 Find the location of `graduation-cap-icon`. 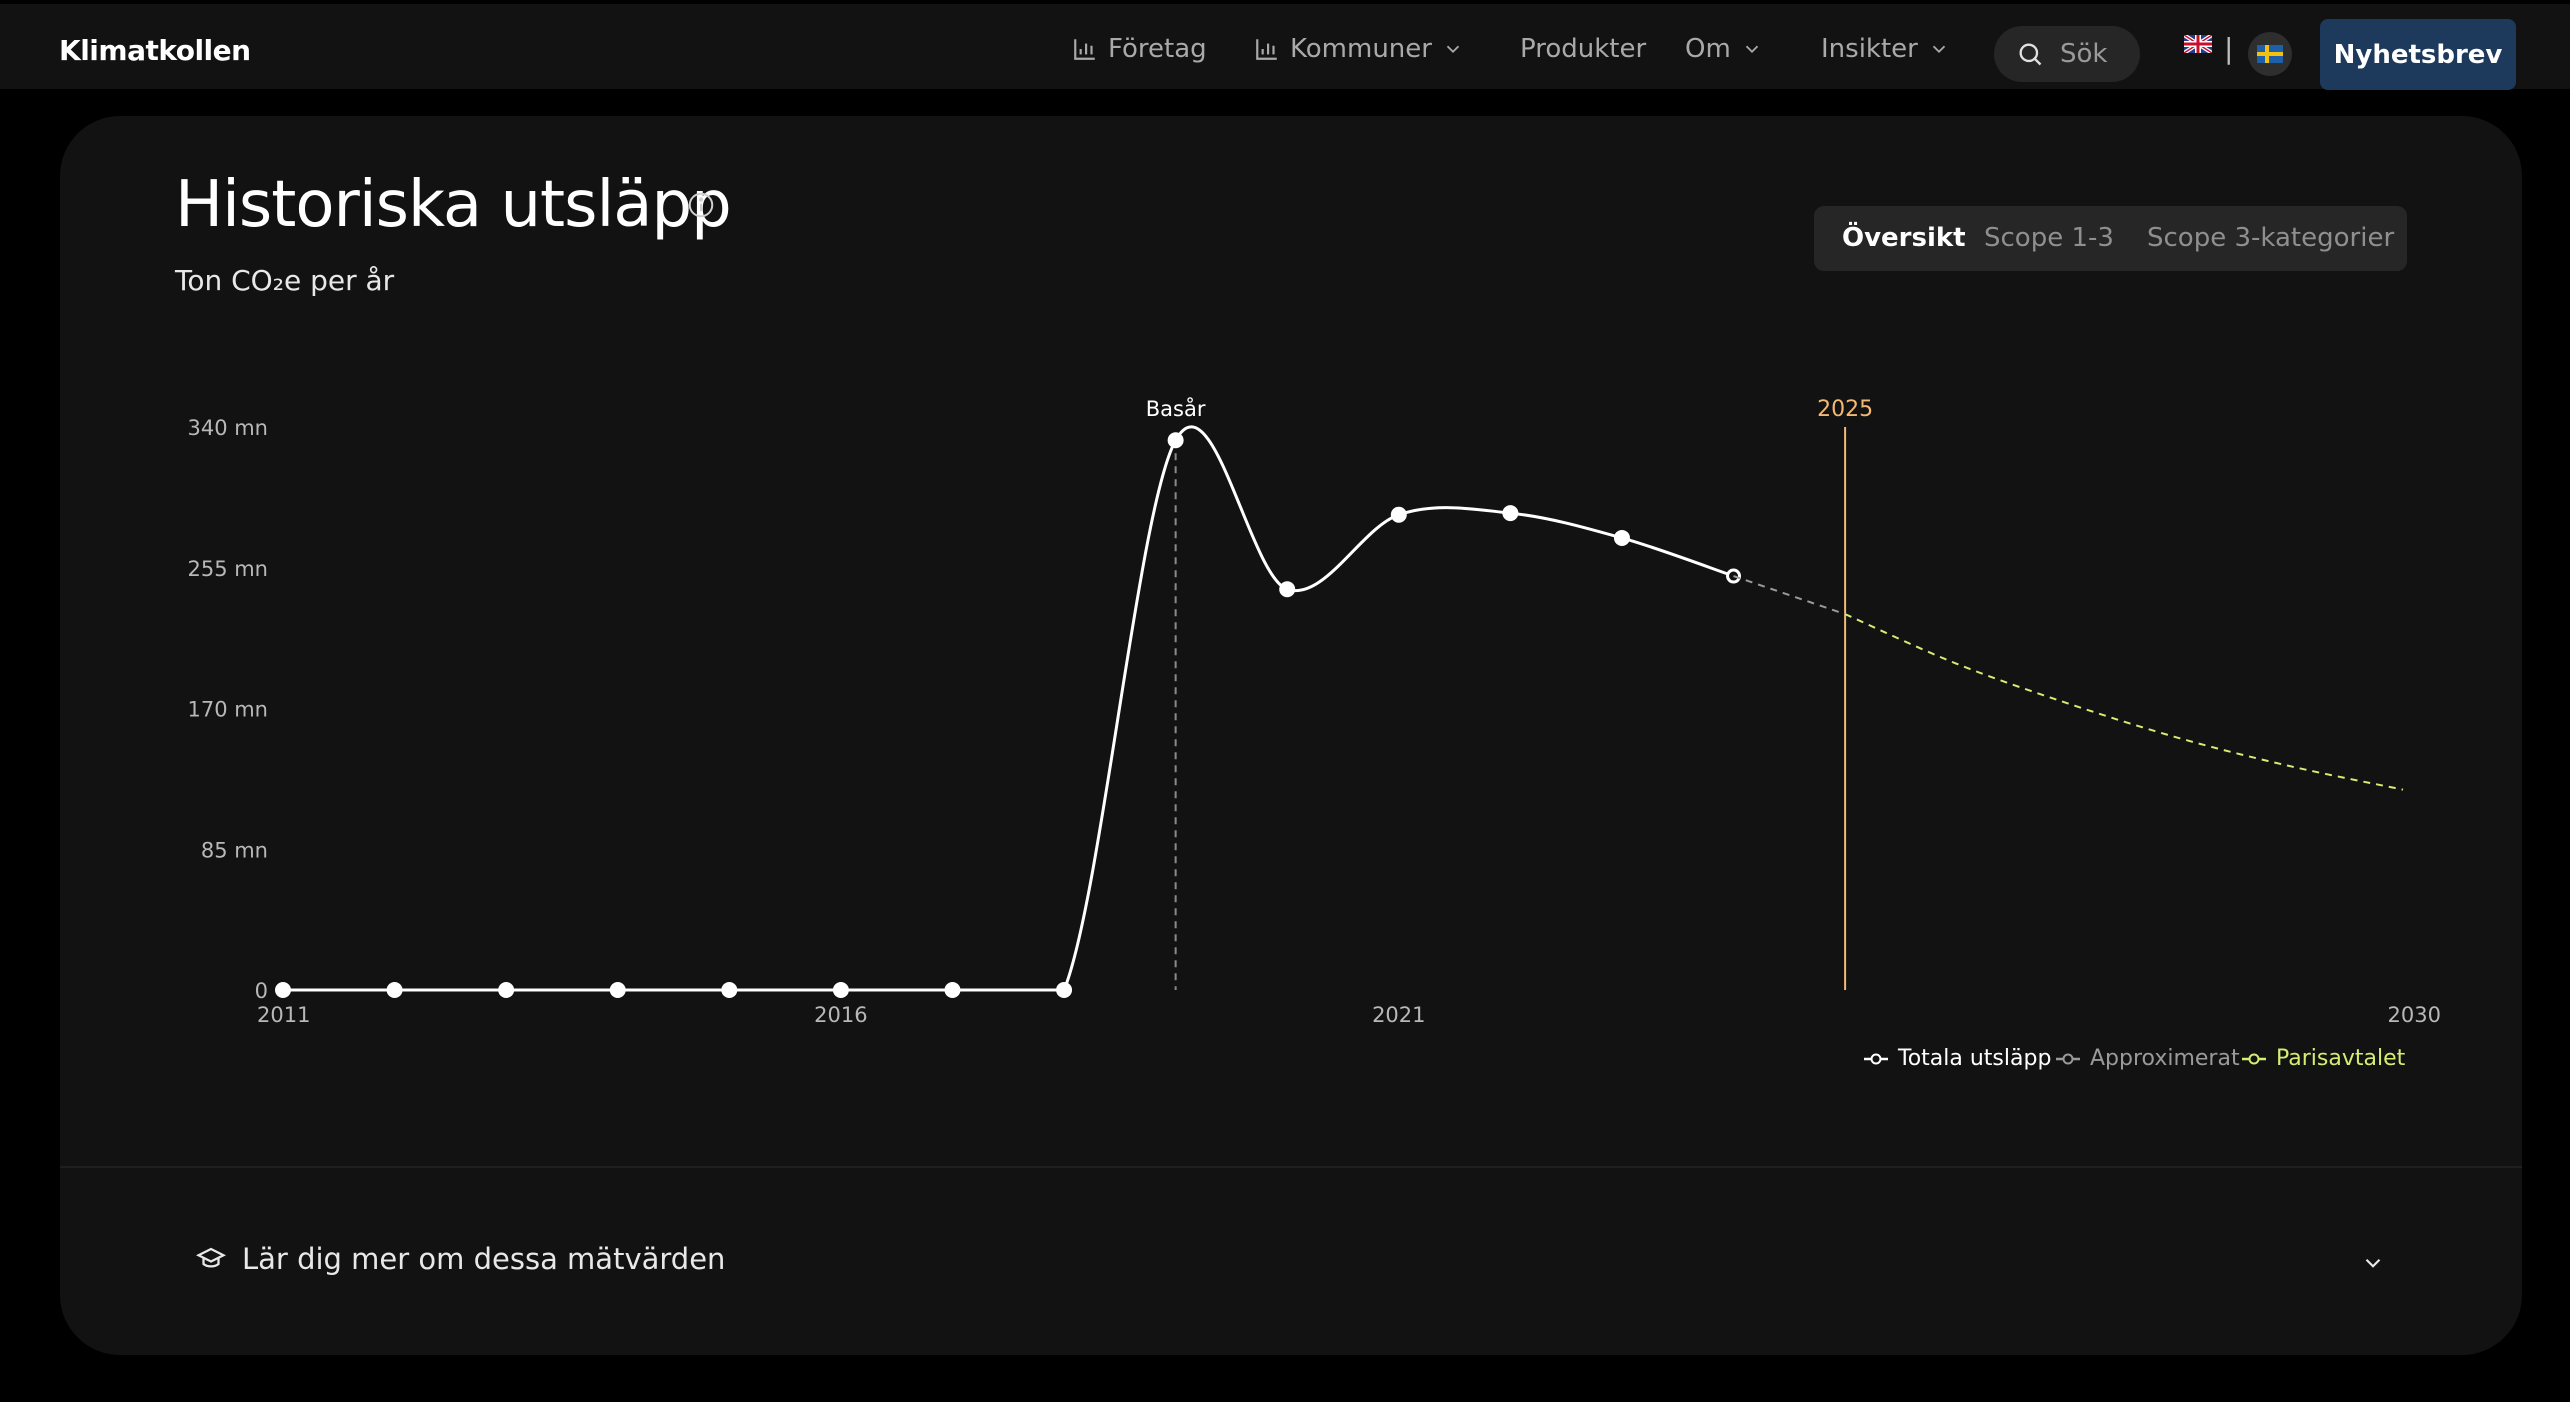

graduation-cap-icon is located at coordinates (211, 1257).